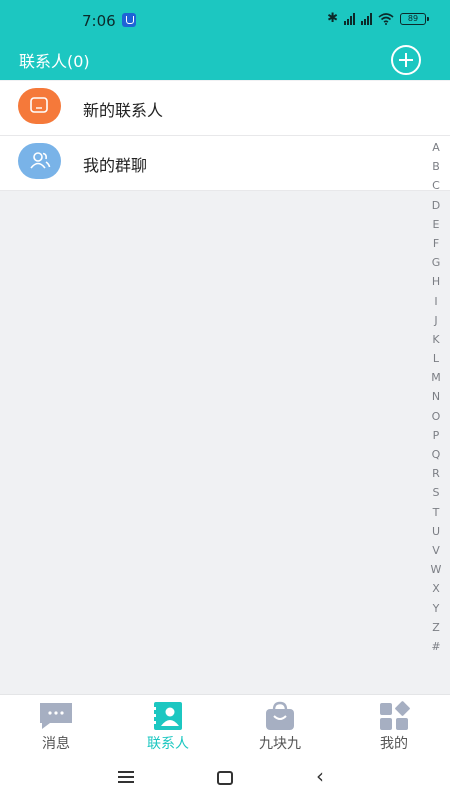 Image resolution: width=450 pixels, height=800 pixels. What do you see at coordinates (386, 18) in the screenshot?
I see `wifi-icon` at bounding box center [386, 18].